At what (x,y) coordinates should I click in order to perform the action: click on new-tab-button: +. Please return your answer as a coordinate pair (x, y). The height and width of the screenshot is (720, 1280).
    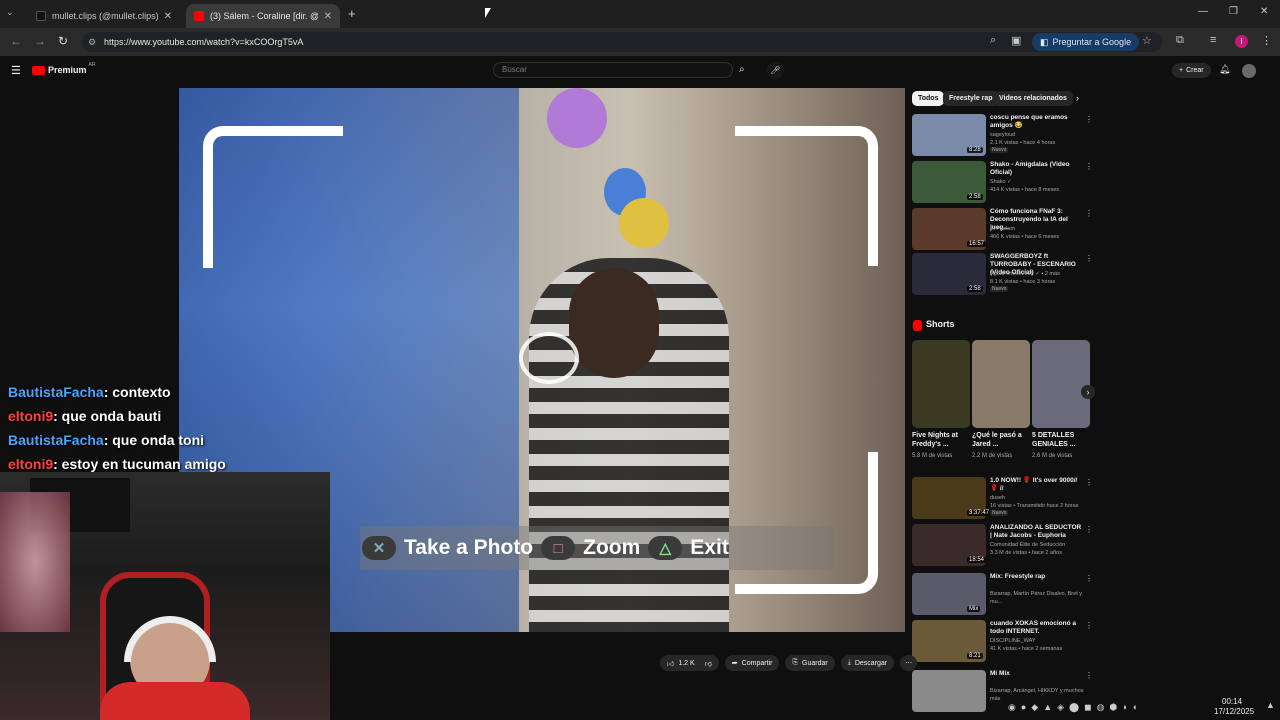
    Looking at the image, I should click on (352, 13).